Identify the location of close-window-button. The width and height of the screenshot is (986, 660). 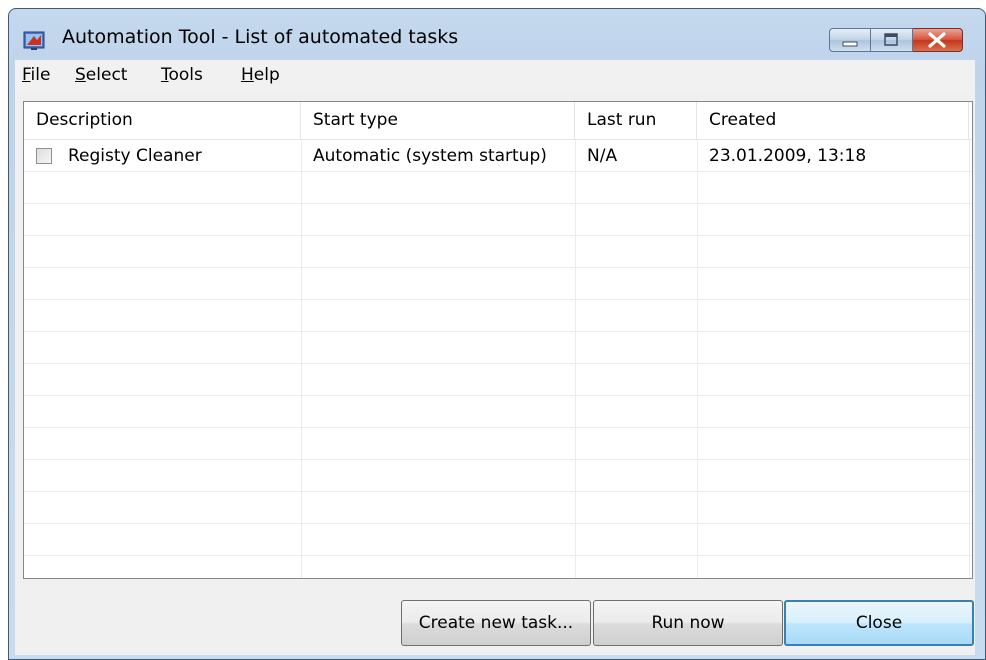
(938, 40).